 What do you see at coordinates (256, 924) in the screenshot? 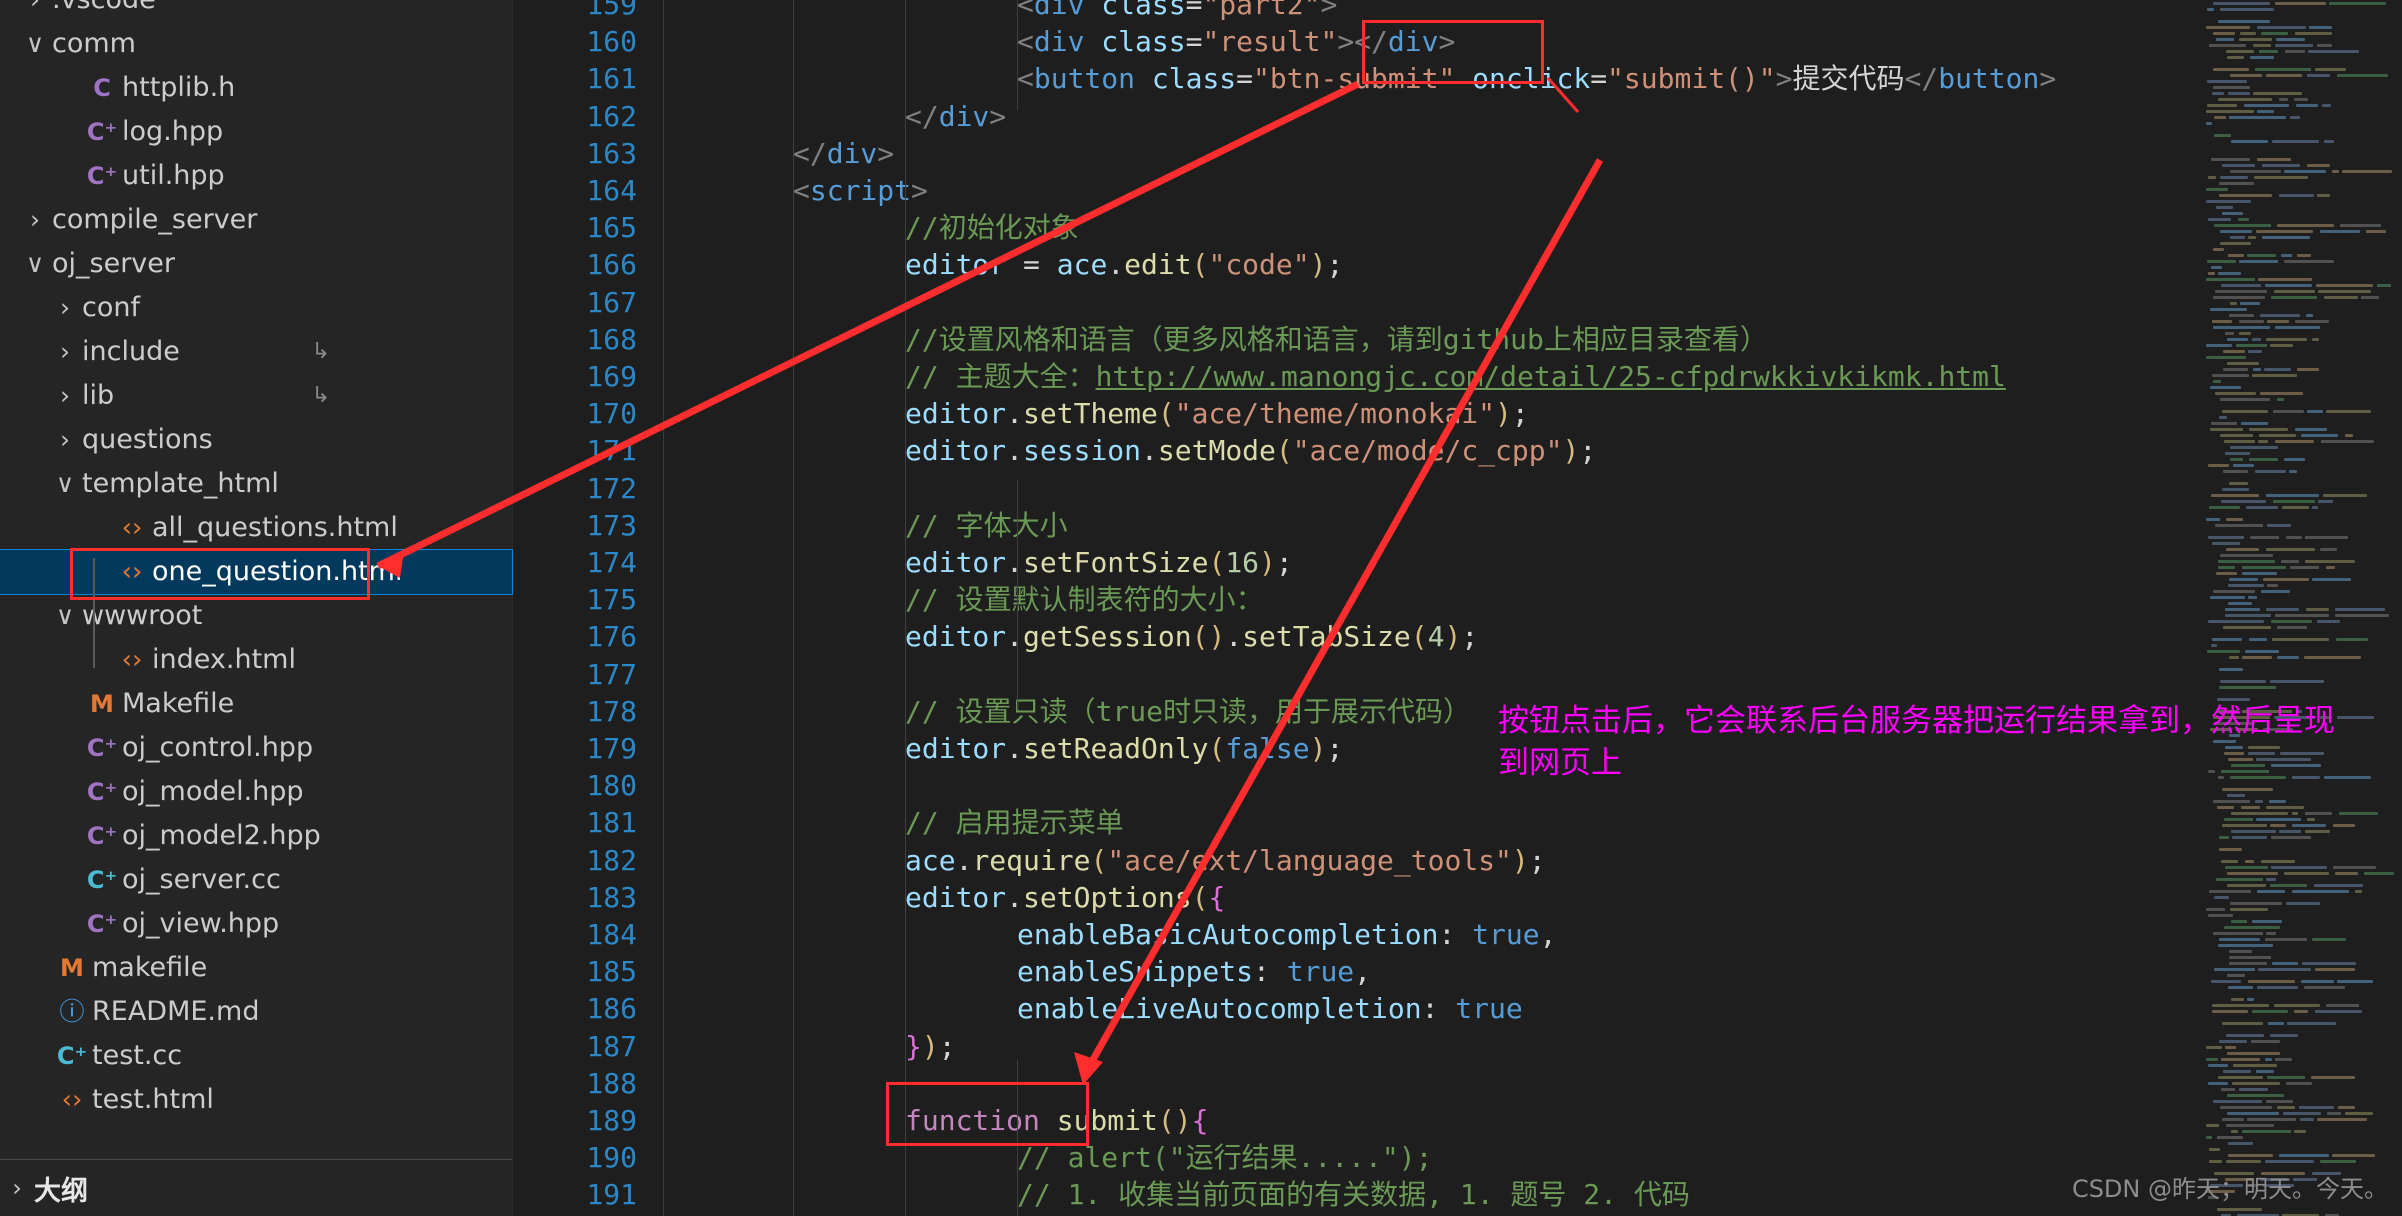
I see `file-tree-item: C⁺ oj_view.hpp` at bounding box center [256, 924].